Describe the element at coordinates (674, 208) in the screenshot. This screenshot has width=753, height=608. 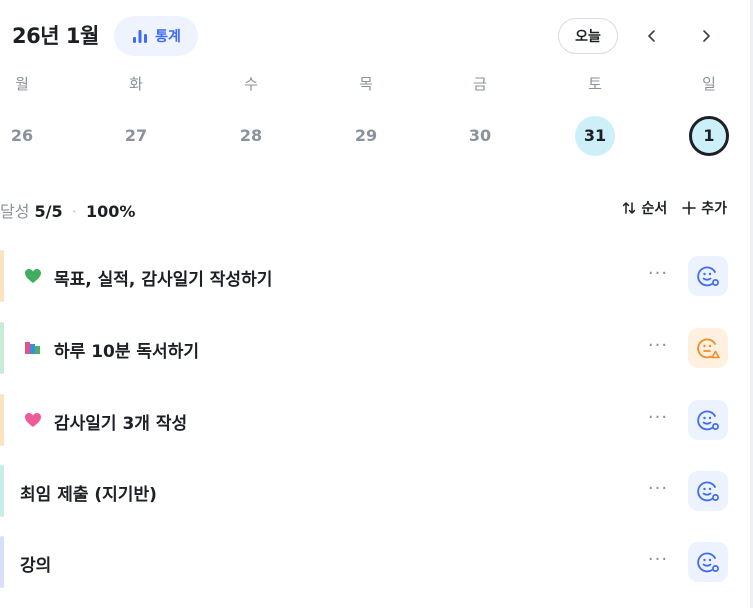
I see `list-actions: 순서 추가` at that location.